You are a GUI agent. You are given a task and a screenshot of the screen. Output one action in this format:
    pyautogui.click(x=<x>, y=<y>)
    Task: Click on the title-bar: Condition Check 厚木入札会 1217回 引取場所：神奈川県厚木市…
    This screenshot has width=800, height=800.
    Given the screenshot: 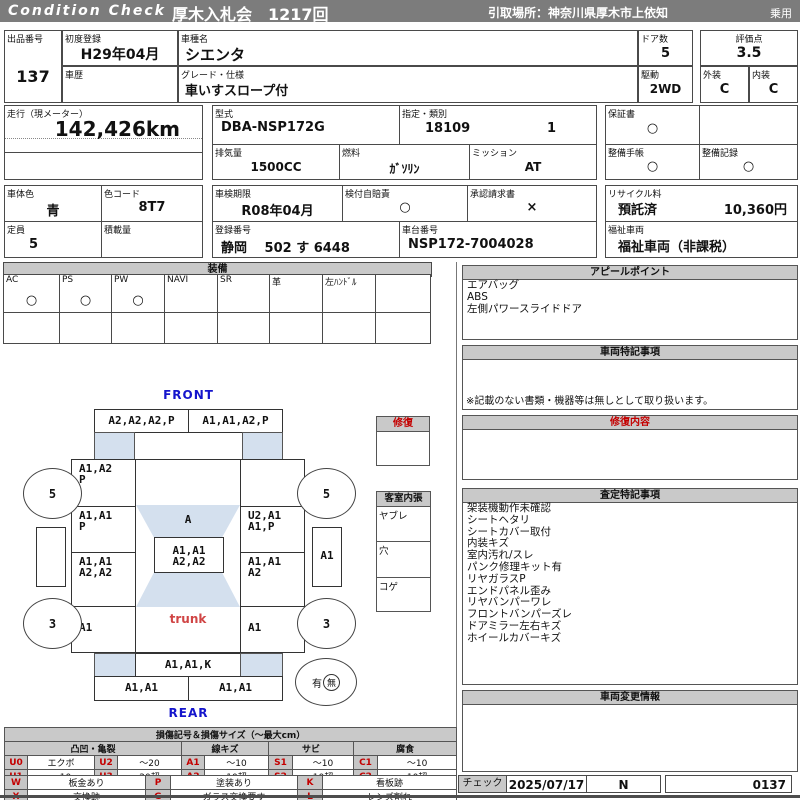 What is the action you would take?
    pyautogui.click(x=400, y=12)
    